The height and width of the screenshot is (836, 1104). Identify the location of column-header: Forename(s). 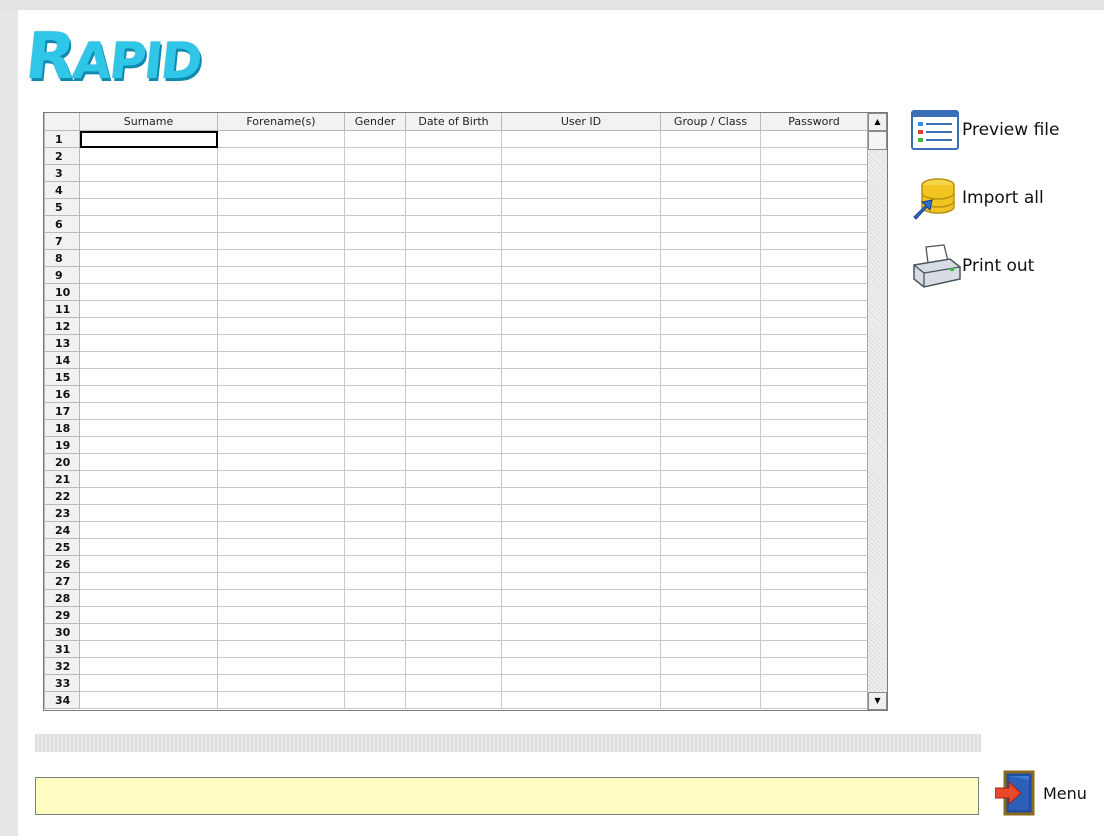
(281, 122).